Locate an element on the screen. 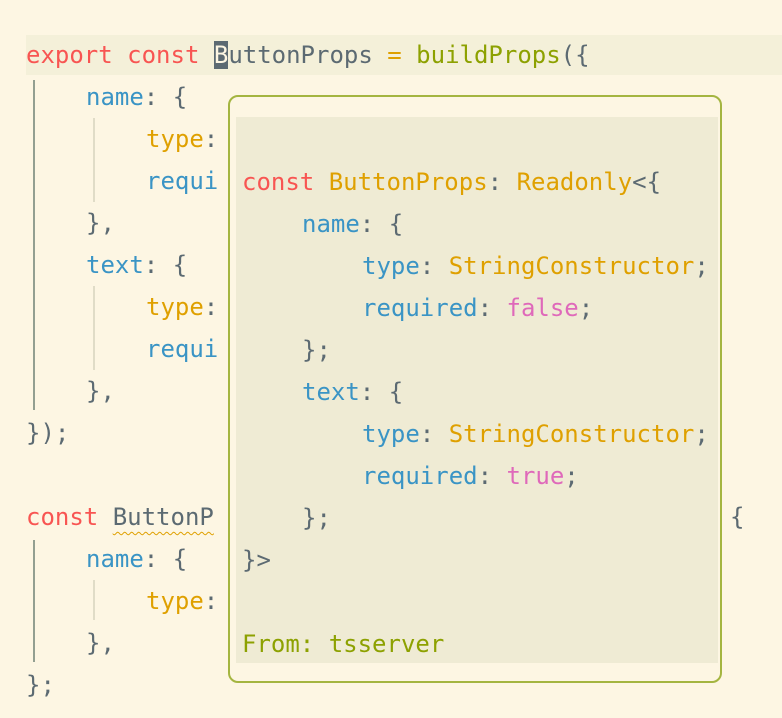 Image resolution: width=782 pixels, height=718 pixels. hover-line-2: name: { is located at coordinates (352, 224).